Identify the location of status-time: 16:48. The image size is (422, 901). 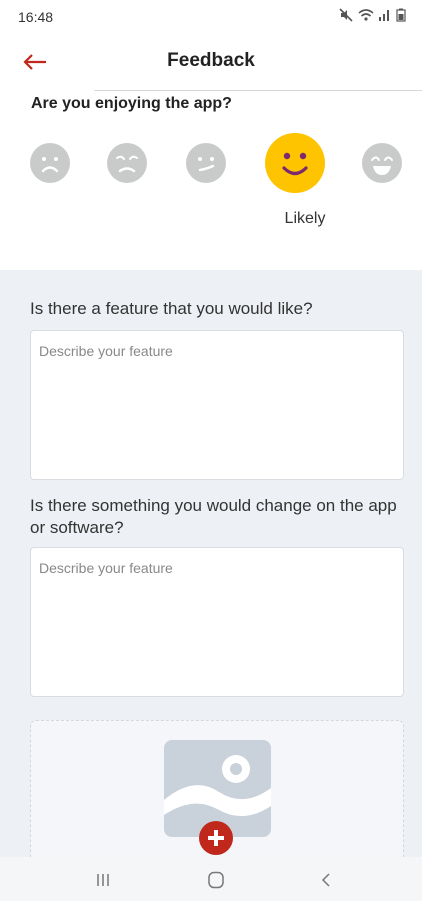
(36, 17).